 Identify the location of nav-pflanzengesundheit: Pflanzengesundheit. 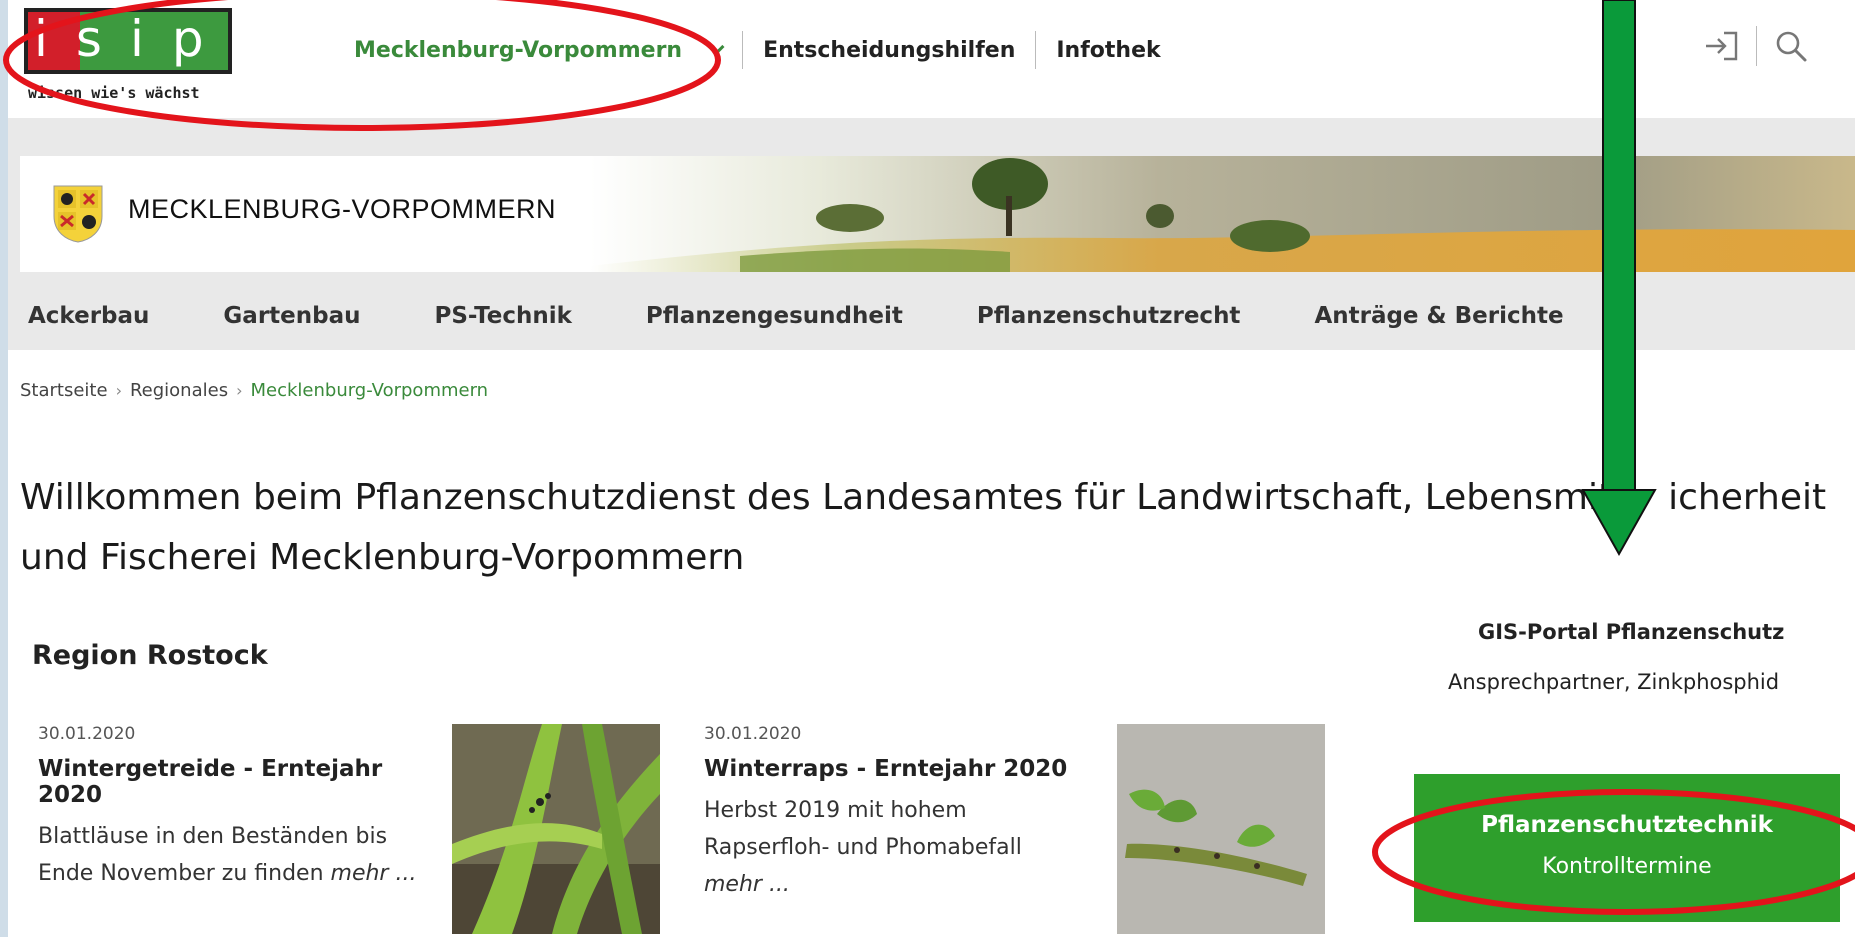
(774, 316).